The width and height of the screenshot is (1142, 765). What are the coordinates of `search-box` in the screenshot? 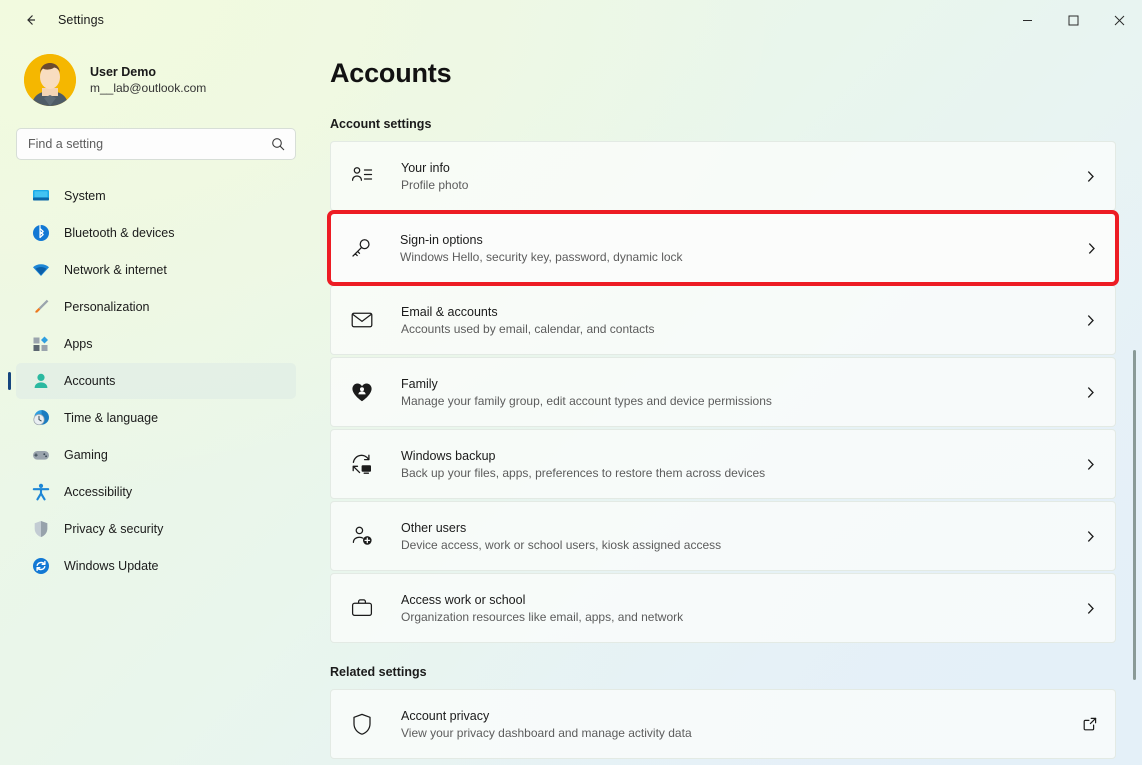 It's located at (156, 144).